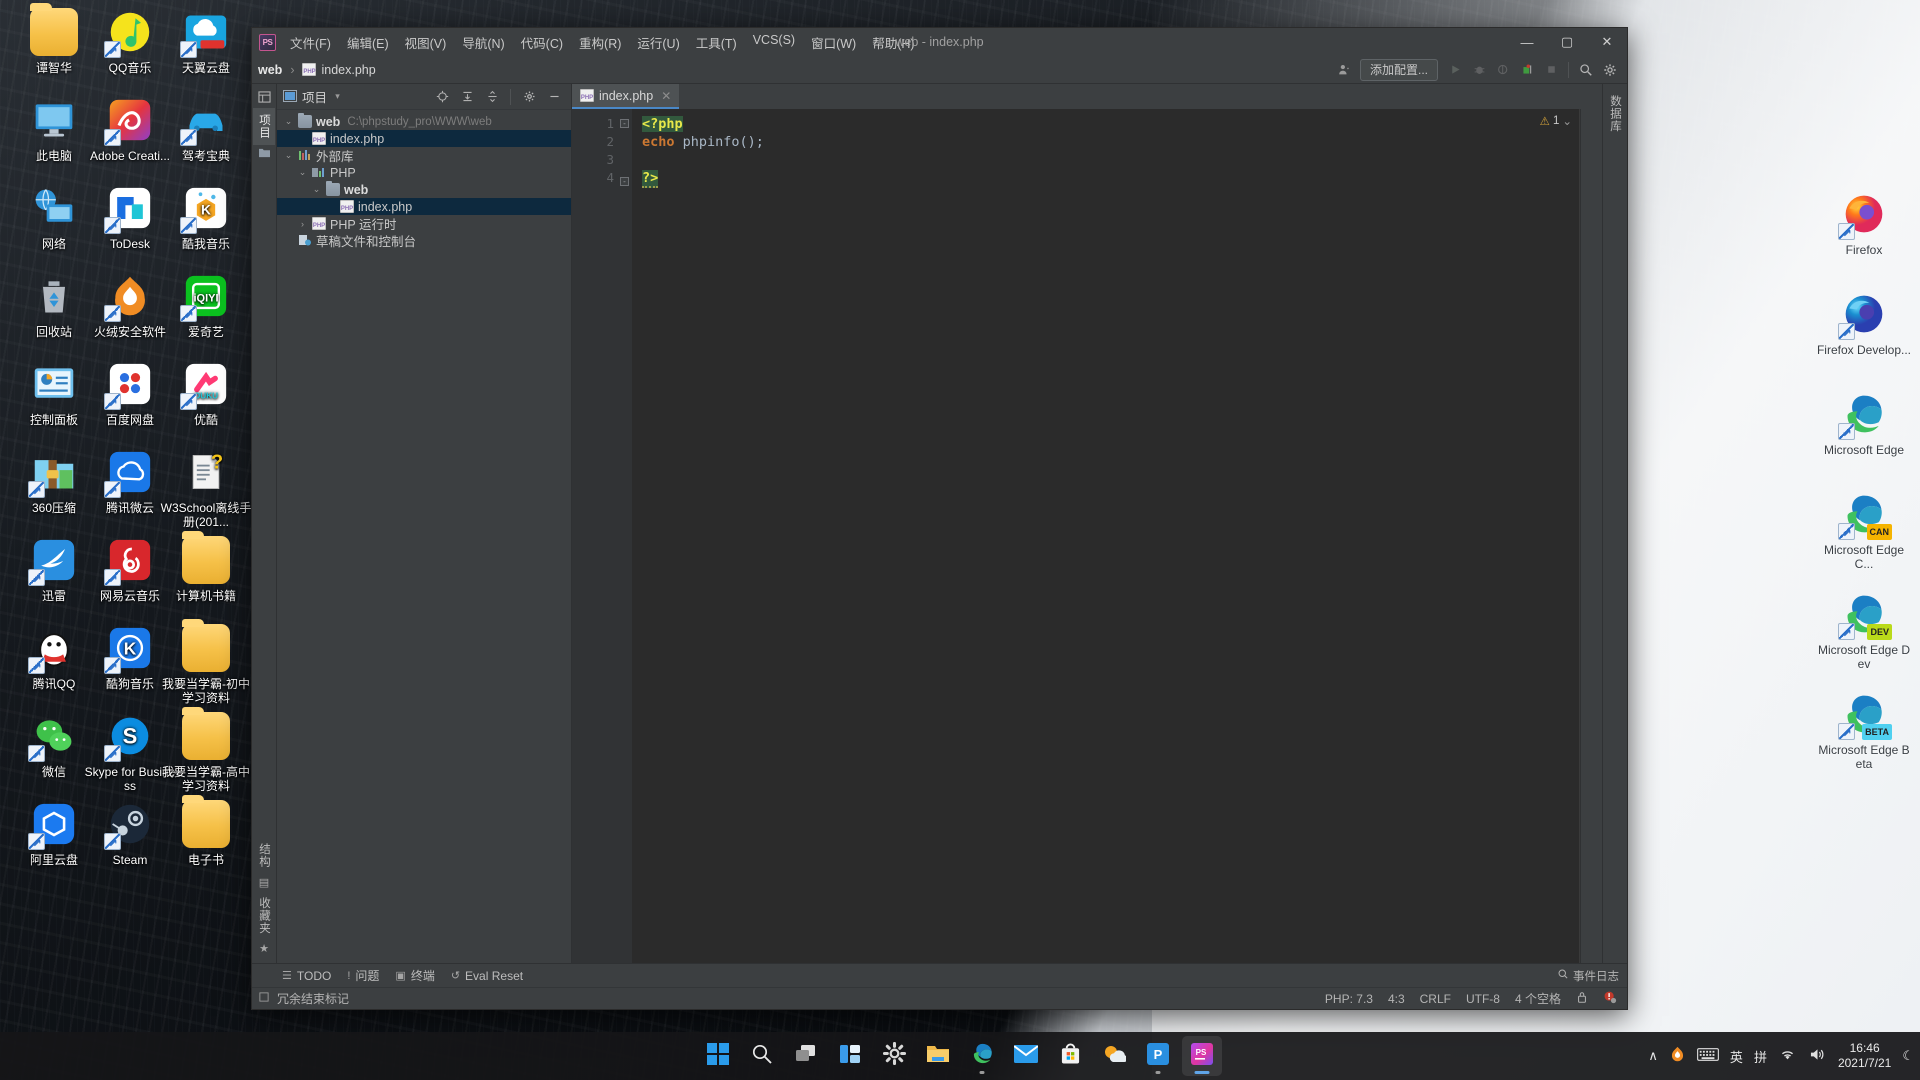 The height and width of the screenshot is (1080, 1920). I want to click on run-button, so click(1455, 69).